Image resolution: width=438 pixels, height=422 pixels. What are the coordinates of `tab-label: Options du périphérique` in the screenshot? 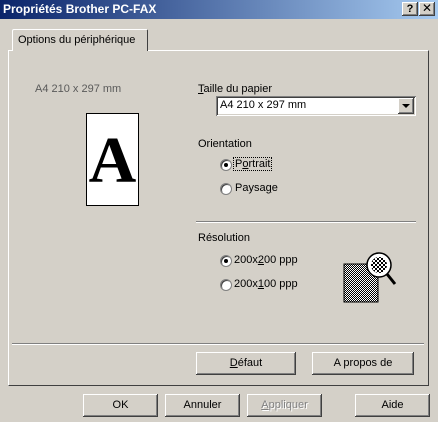 It's located at (77, 40).